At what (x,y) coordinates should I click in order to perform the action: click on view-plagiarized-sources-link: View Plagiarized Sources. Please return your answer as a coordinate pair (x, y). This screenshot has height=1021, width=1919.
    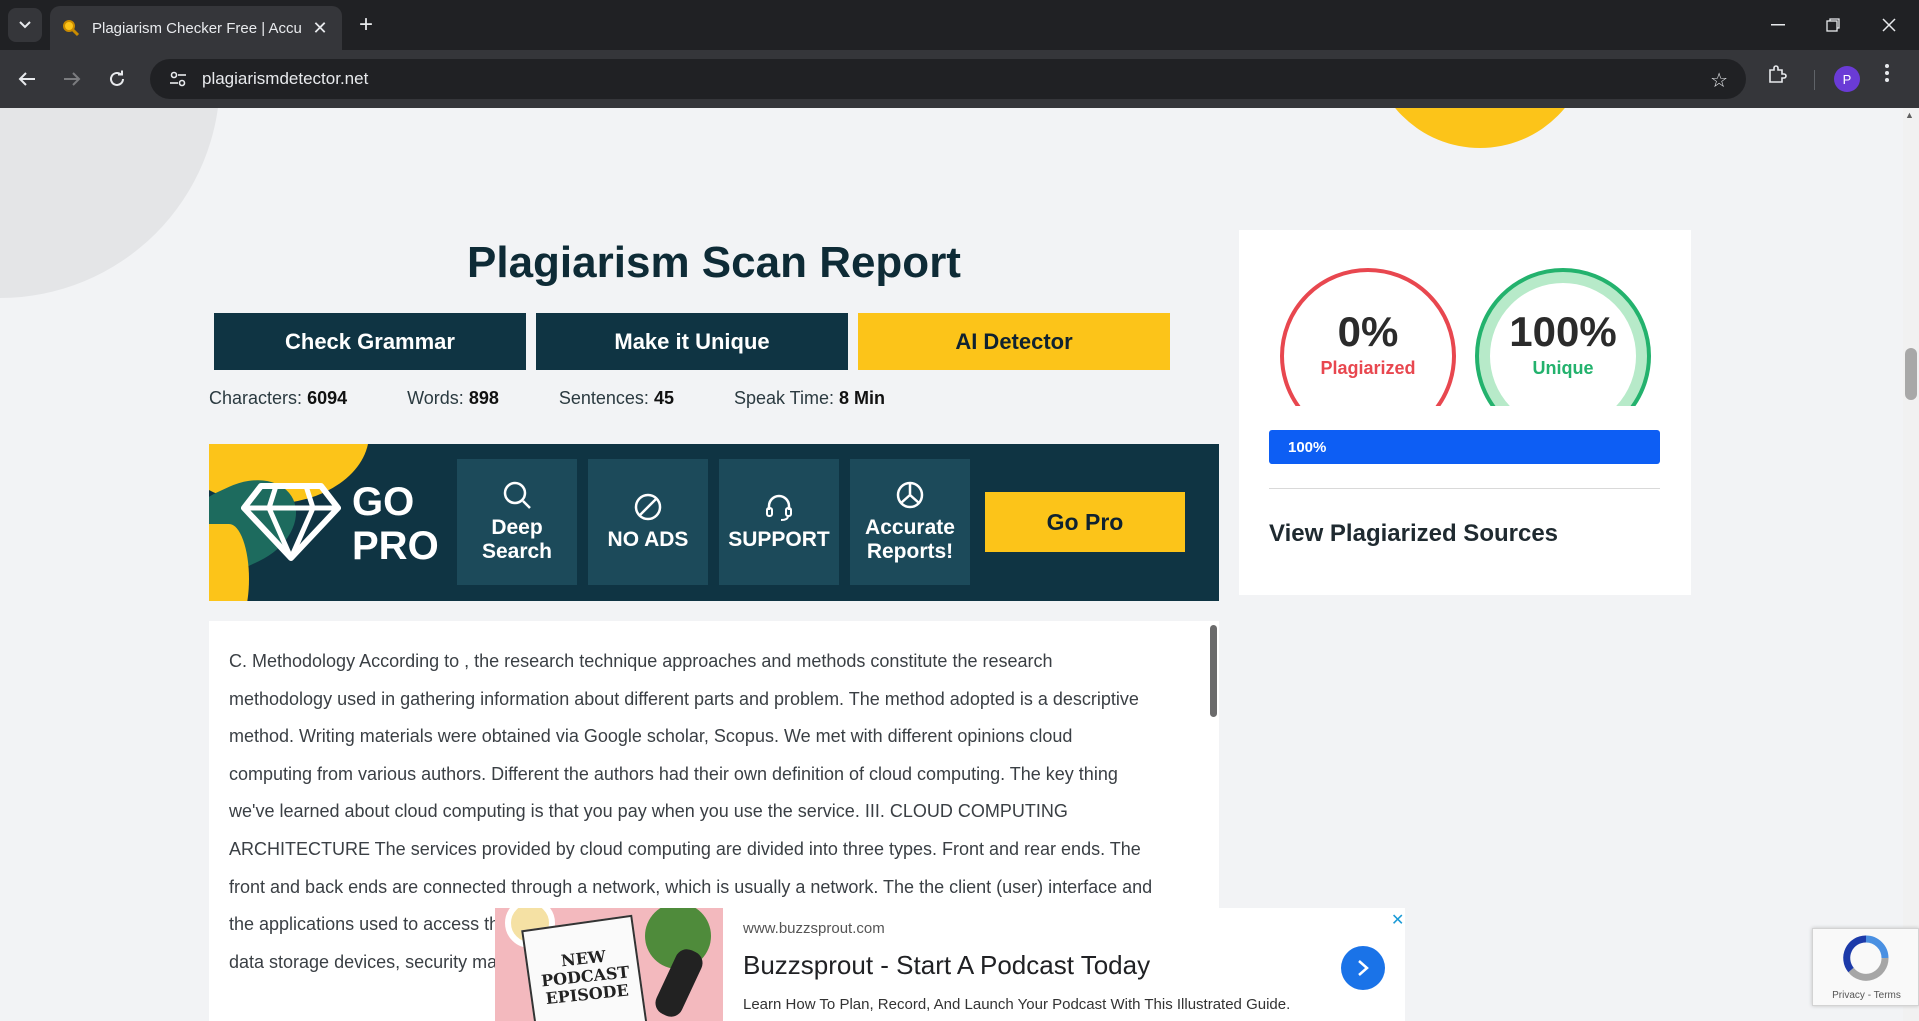
    Looking at the image, I should click on (1413, 534).